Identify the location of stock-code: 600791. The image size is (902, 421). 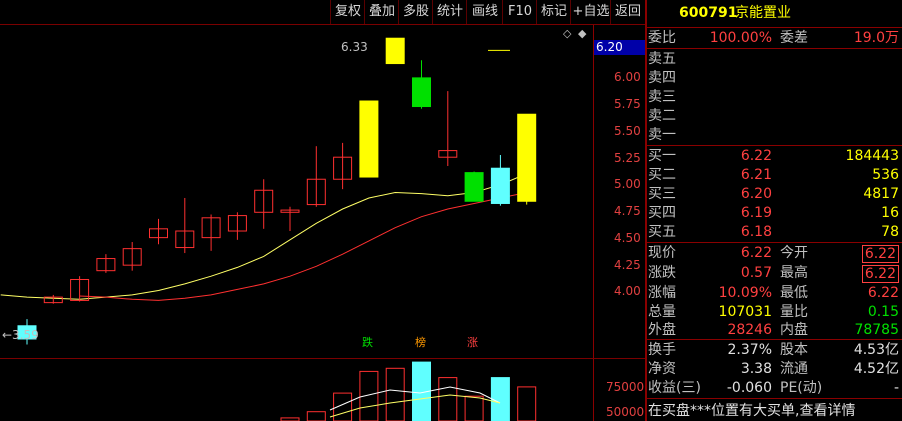
(708, 13).